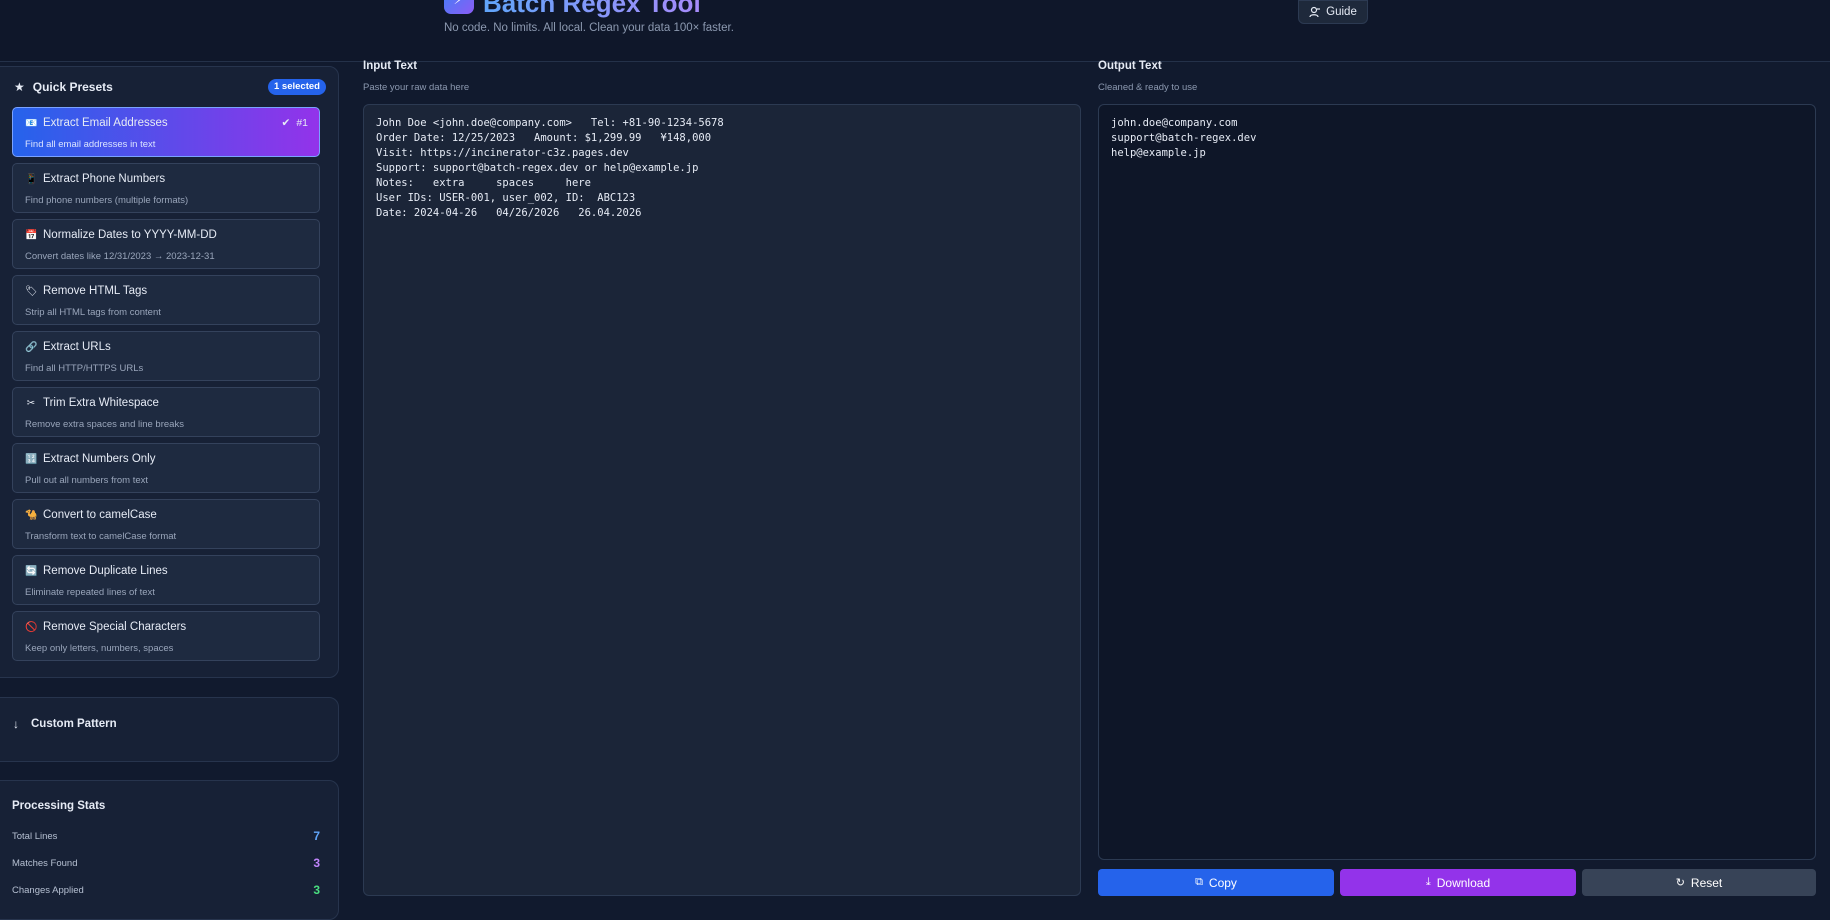 Image resolution: width=1830 pixels, height=920 pixels. Describe the element at coordinates (115, 627) in the screenshot. I see `preset-title: Remove Special Characters` at that location.